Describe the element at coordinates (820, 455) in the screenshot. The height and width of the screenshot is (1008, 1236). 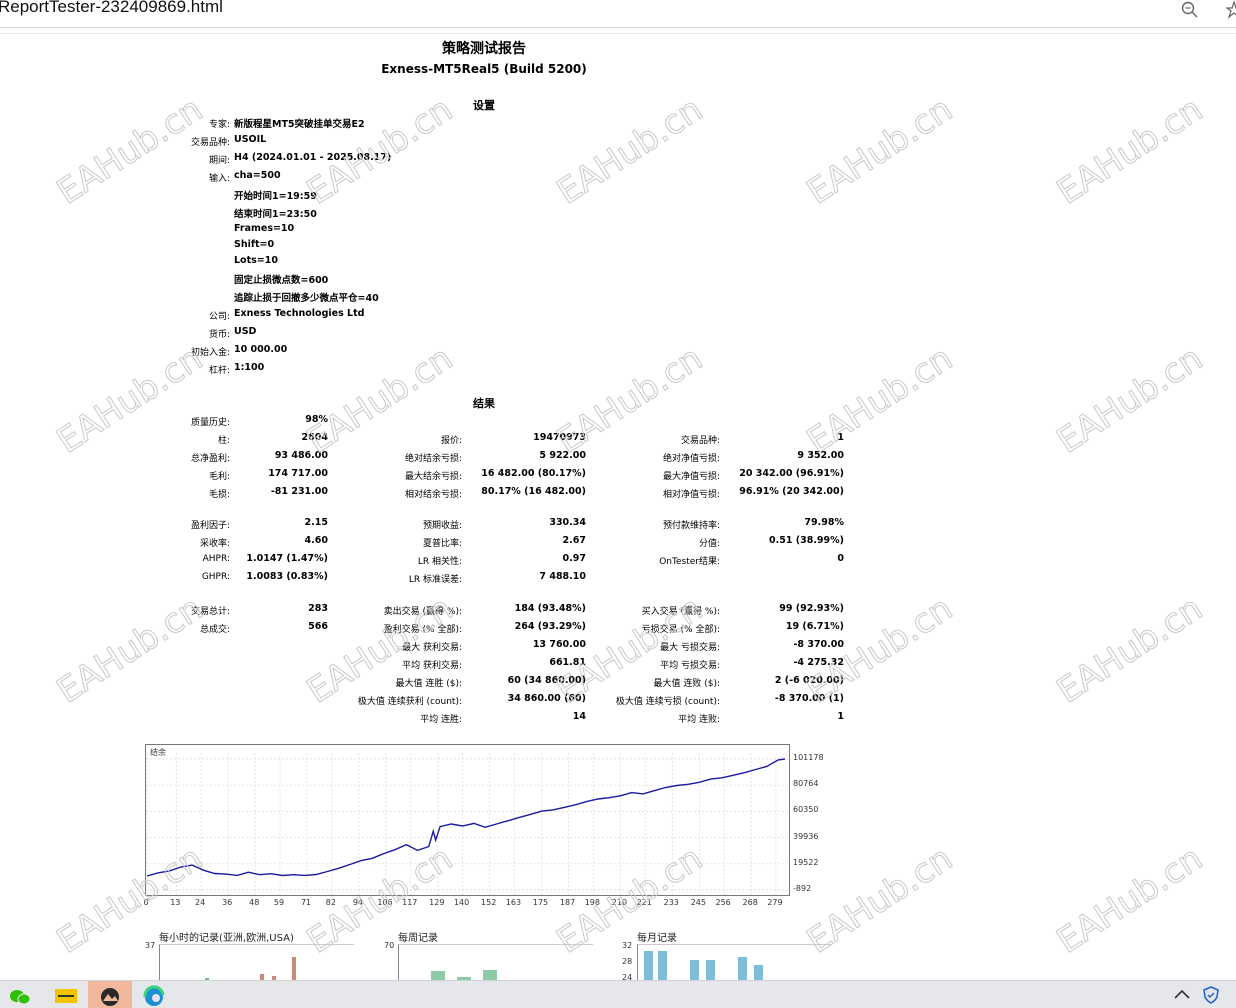
I see `result-value: 9 352.00` at that location.